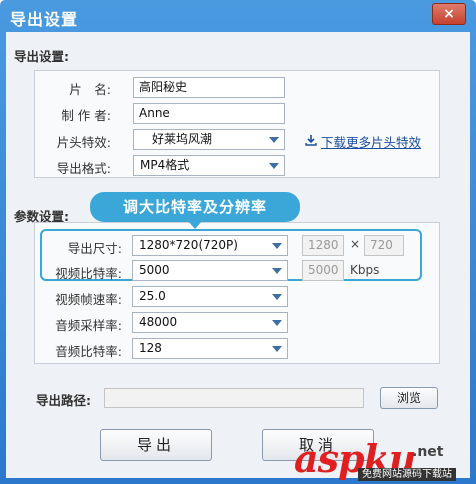 The width and height of the screenshot is (476, 484). What do you see at coordinates (158, 322) in the screenshot?
I see `samplerate-value: 48000` at bounding box center [158, 322].